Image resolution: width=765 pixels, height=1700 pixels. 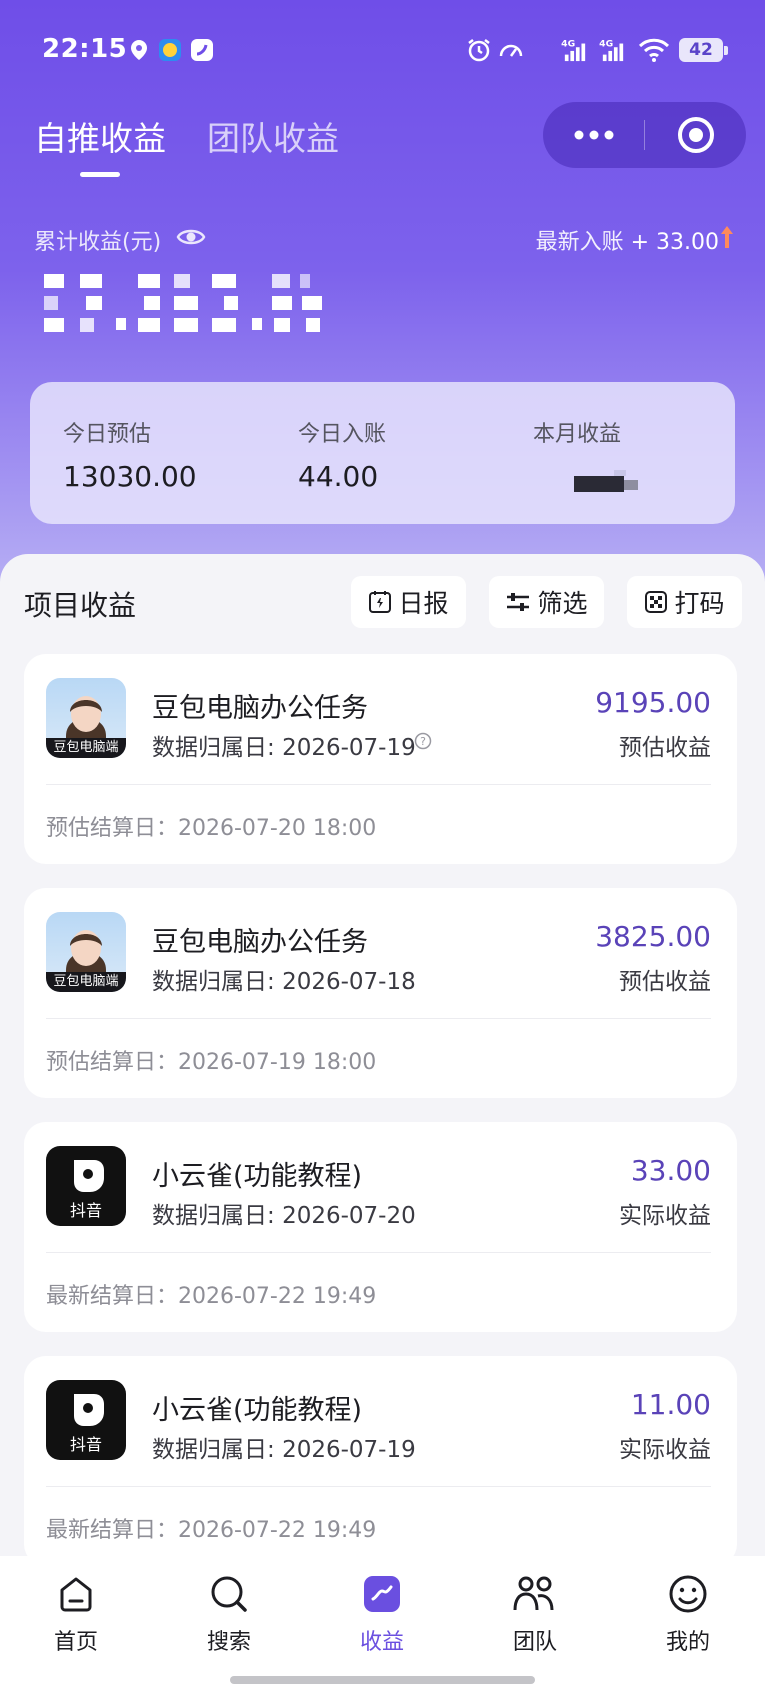 I want to click on more-options-icon, so click(x=594, y=135).